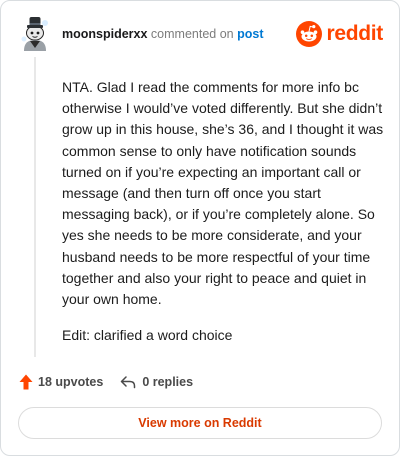 Image resolution: width=400 pixels, height=456 pixels. Describe the element at coordinates (104, 34) in the screenshot. I see `username-link: moonspiderxx` at that location.